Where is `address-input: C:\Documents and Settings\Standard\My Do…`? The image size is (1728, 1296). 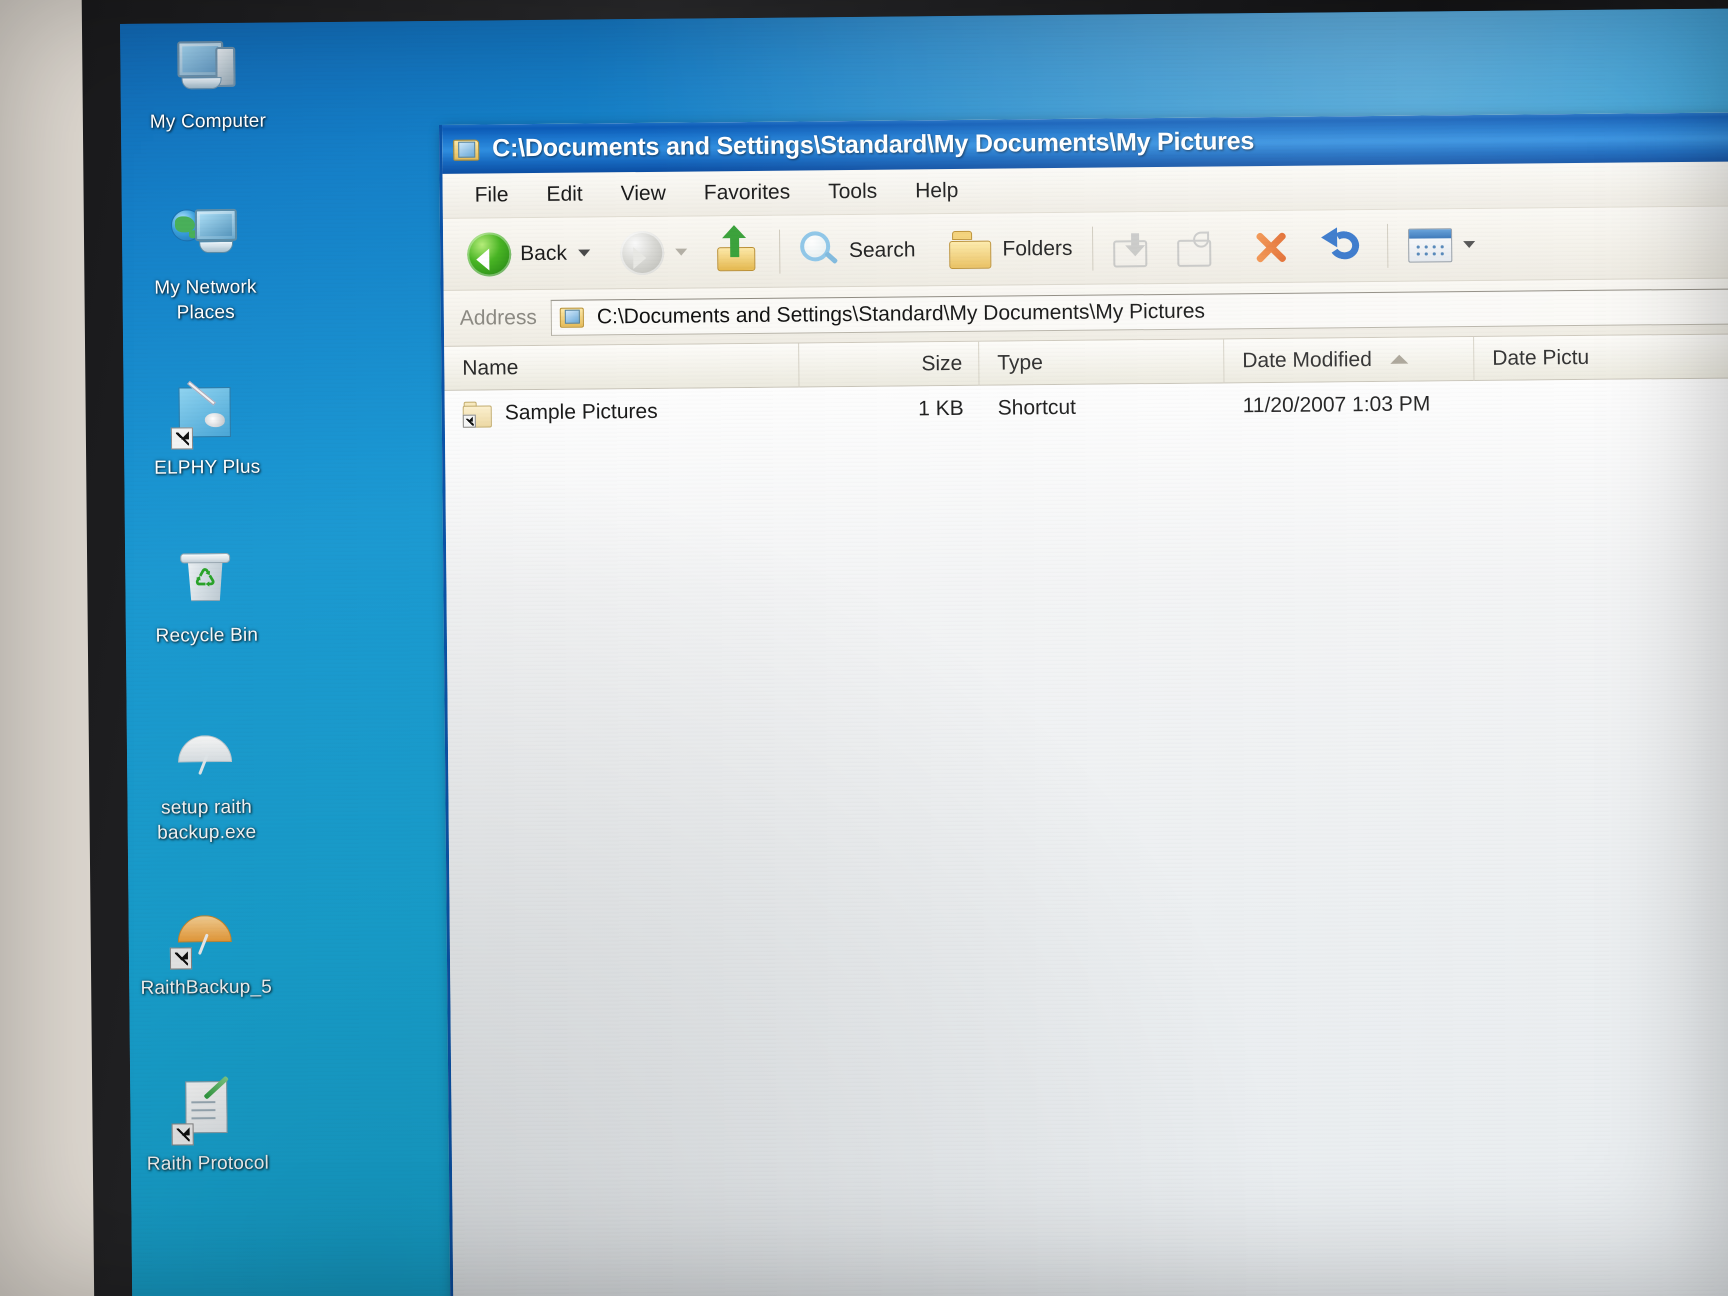 address-input: C:\Documents and Settings\Standard\My Do… is located at coordinates (1139, 311).